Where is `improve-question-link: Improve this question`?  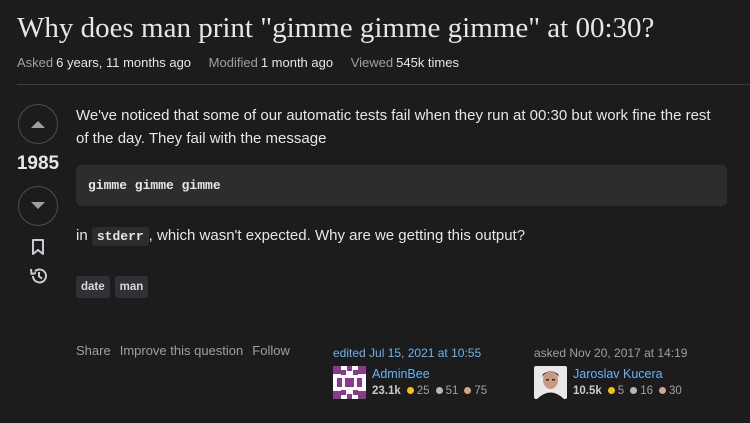
improve-question-link: Improve this question is located at coordinates (182, 350).